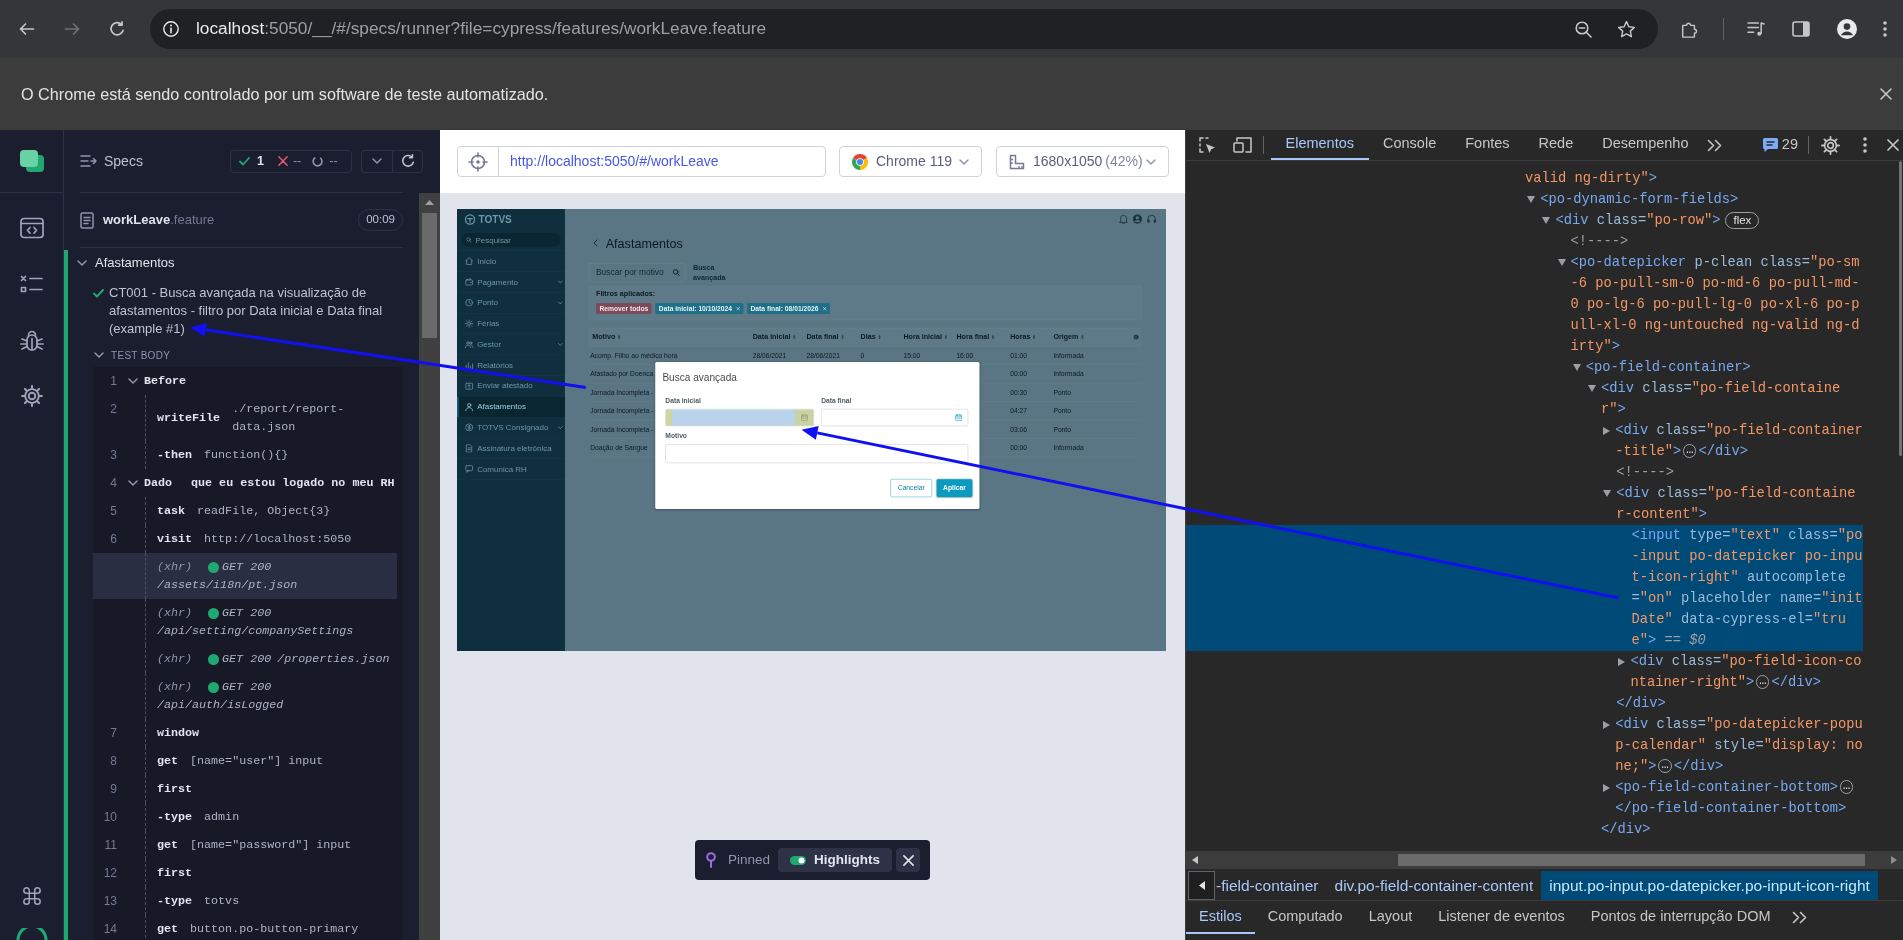 The width and height of the screenshot is (1903, 940). Describe the element at coordinates (1780, 145) in the screenshot. I see `issues-button: 29` at that location.